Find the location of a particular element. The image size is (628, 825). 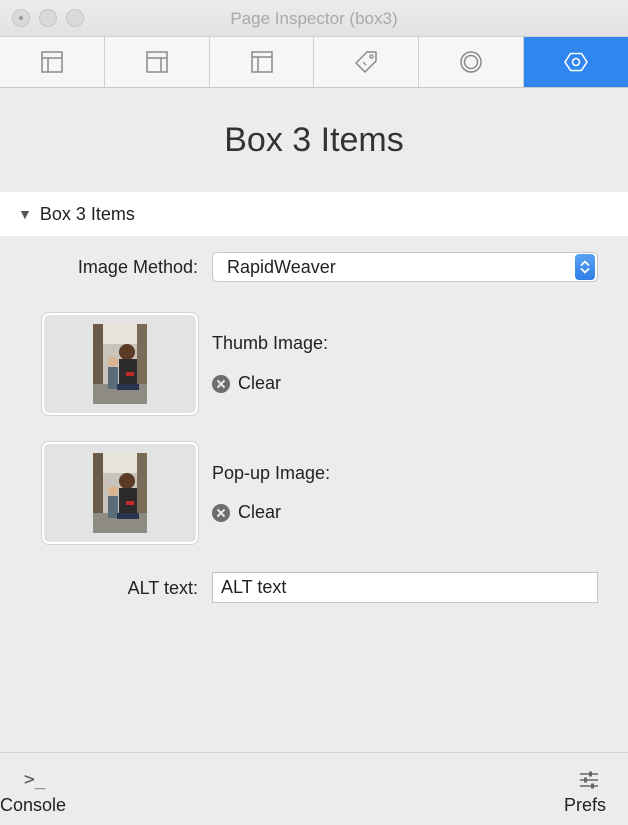

tab-meta-tags is located at coordinates (367, 62).